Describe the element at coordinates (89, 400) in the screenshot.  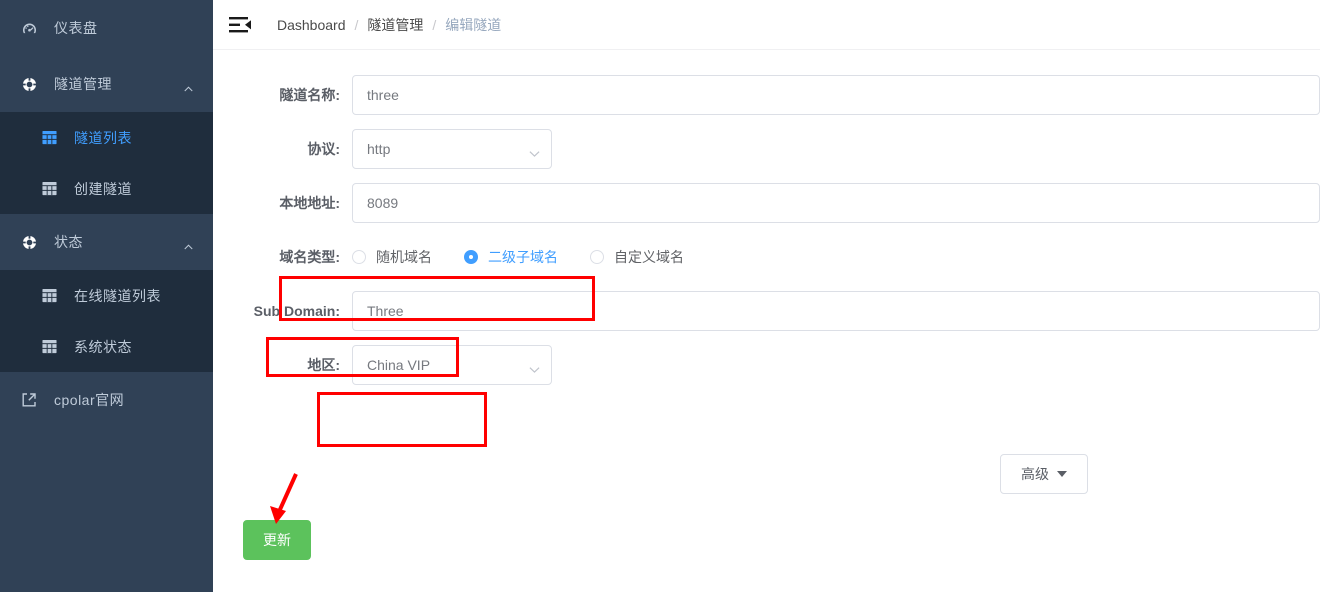
I see `sidebar-item-label: cpolar官网` at that location.